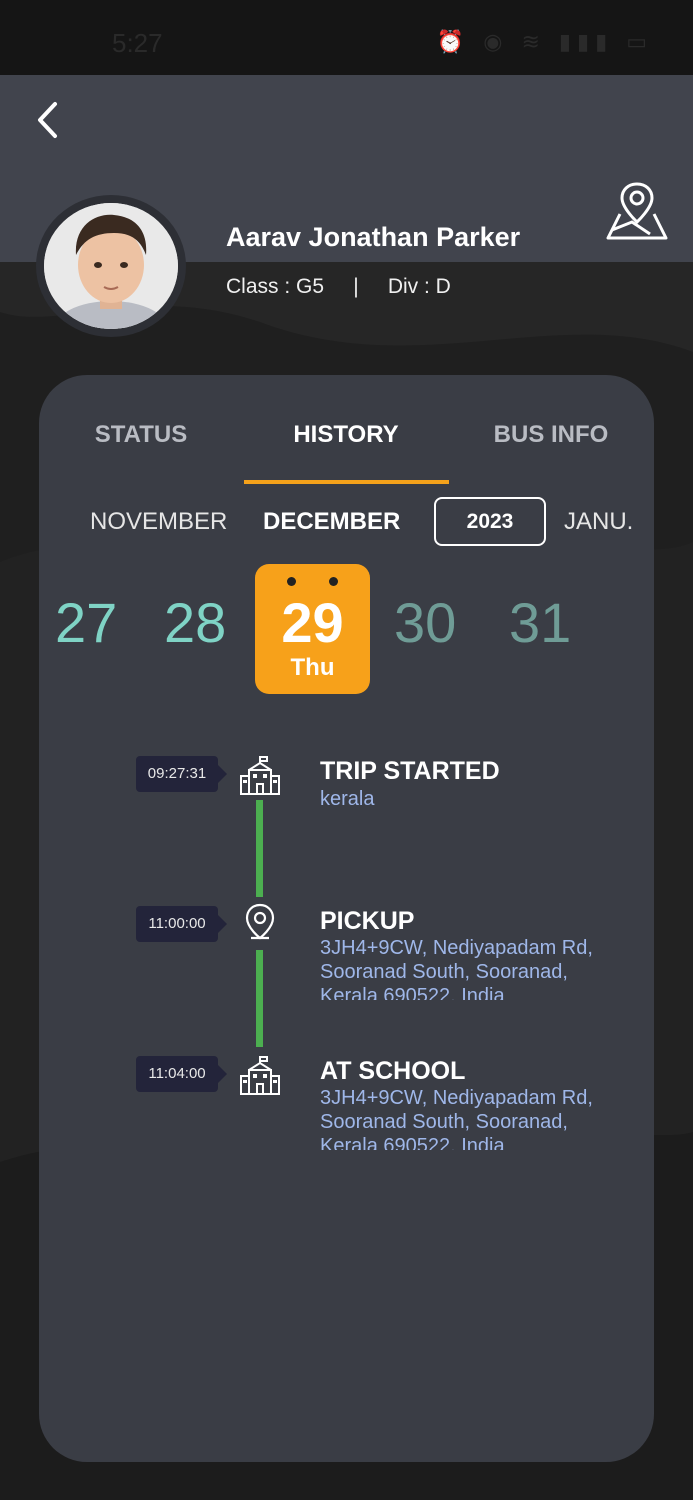  I want to click on day-selected: 29 Thu, so click(312, 629).